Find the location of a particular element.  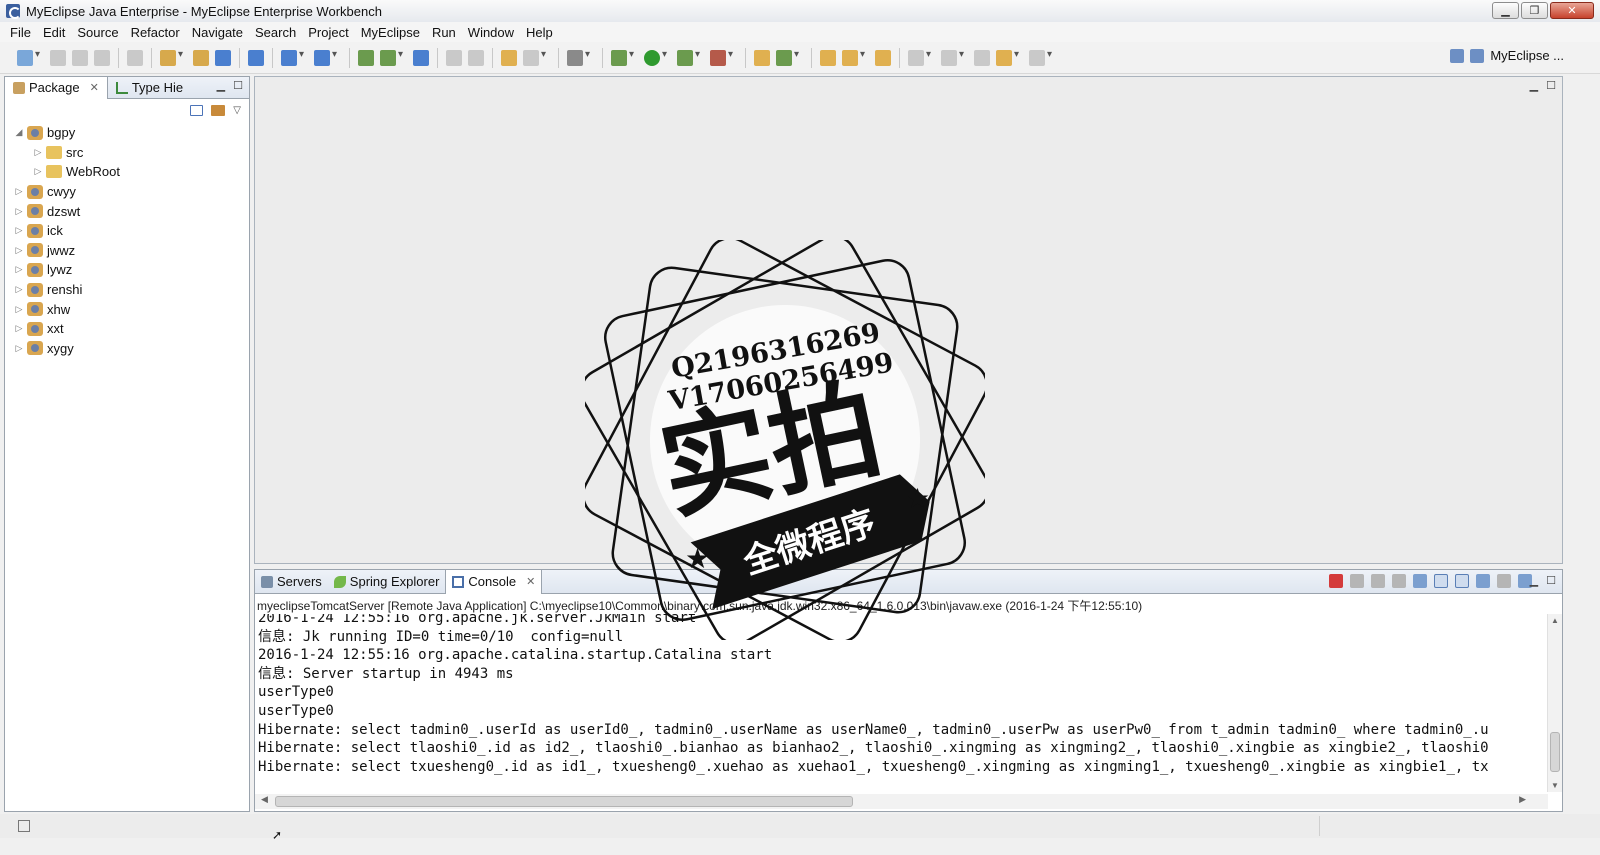

scroll-left-arrow-icon: ◀ is located at coordinates (264, 799).